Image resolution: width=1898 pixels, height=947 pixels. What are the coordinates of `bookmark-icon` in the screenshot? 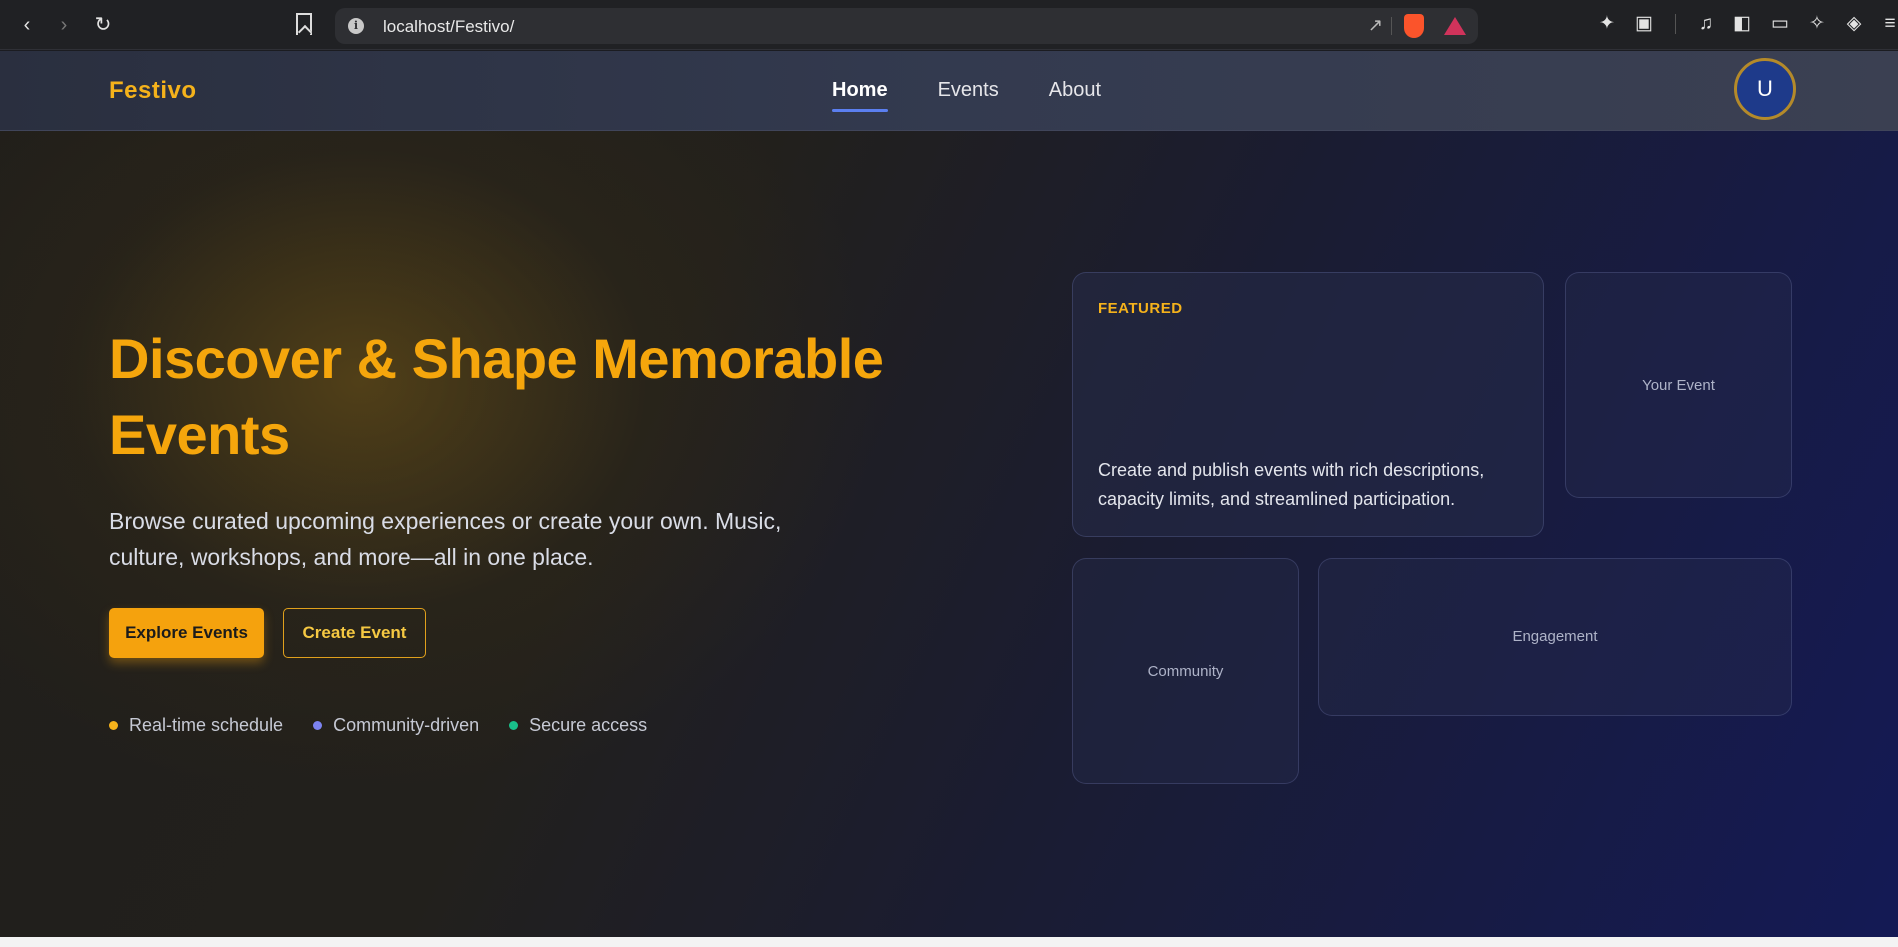 It's located at (304, 24).